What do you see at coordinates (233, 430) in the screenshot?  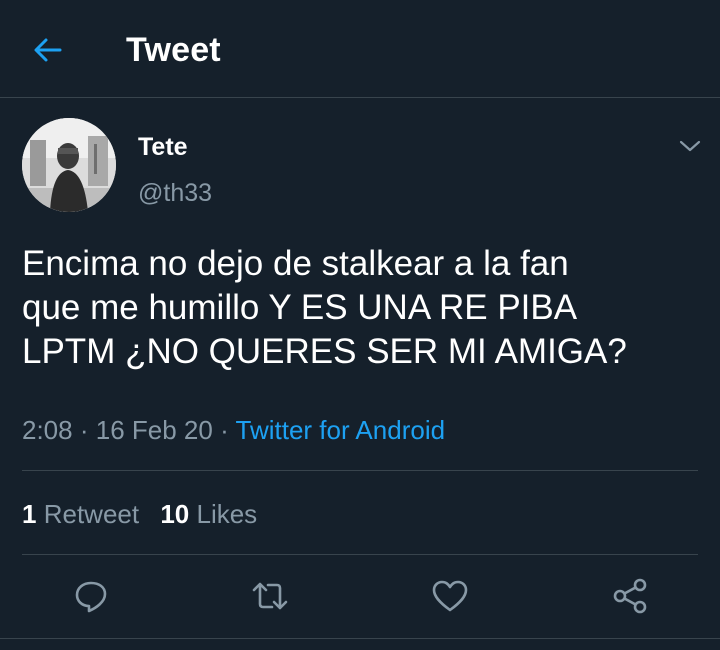 I see `tweet-meta: 2:08 · 16 Feb 20 · Twitter for Android` at bounding box center [233, 430].